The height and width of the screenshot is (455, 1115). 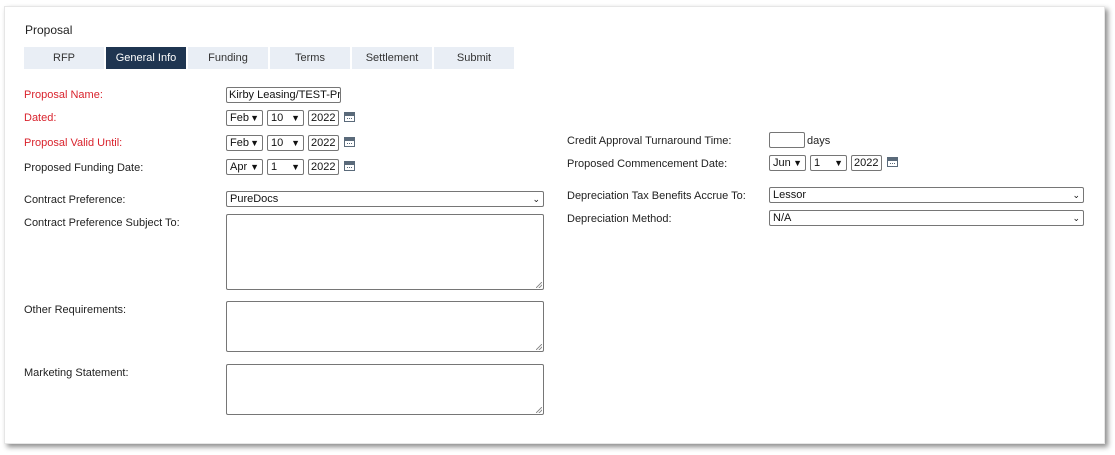 I want to click on dated-label: Dated:, so click(x=40, y=118).